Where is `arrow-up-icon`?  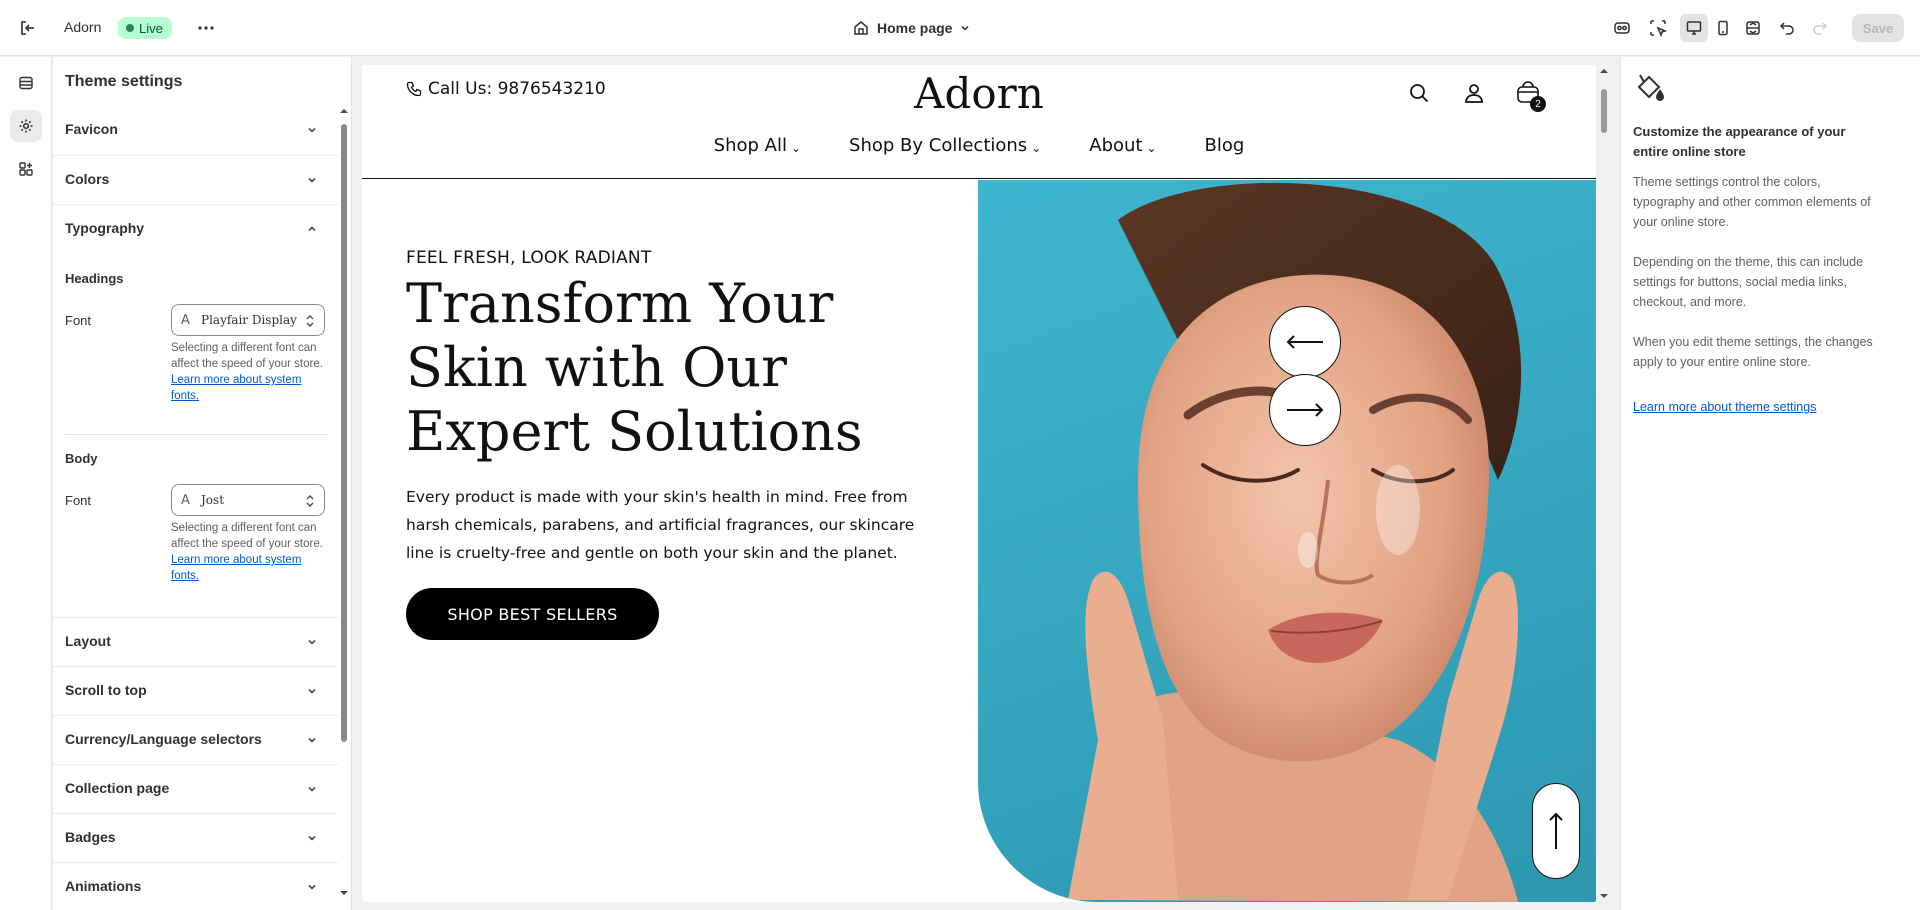
arrow-up-icon is located at coordinates (1556, 830).